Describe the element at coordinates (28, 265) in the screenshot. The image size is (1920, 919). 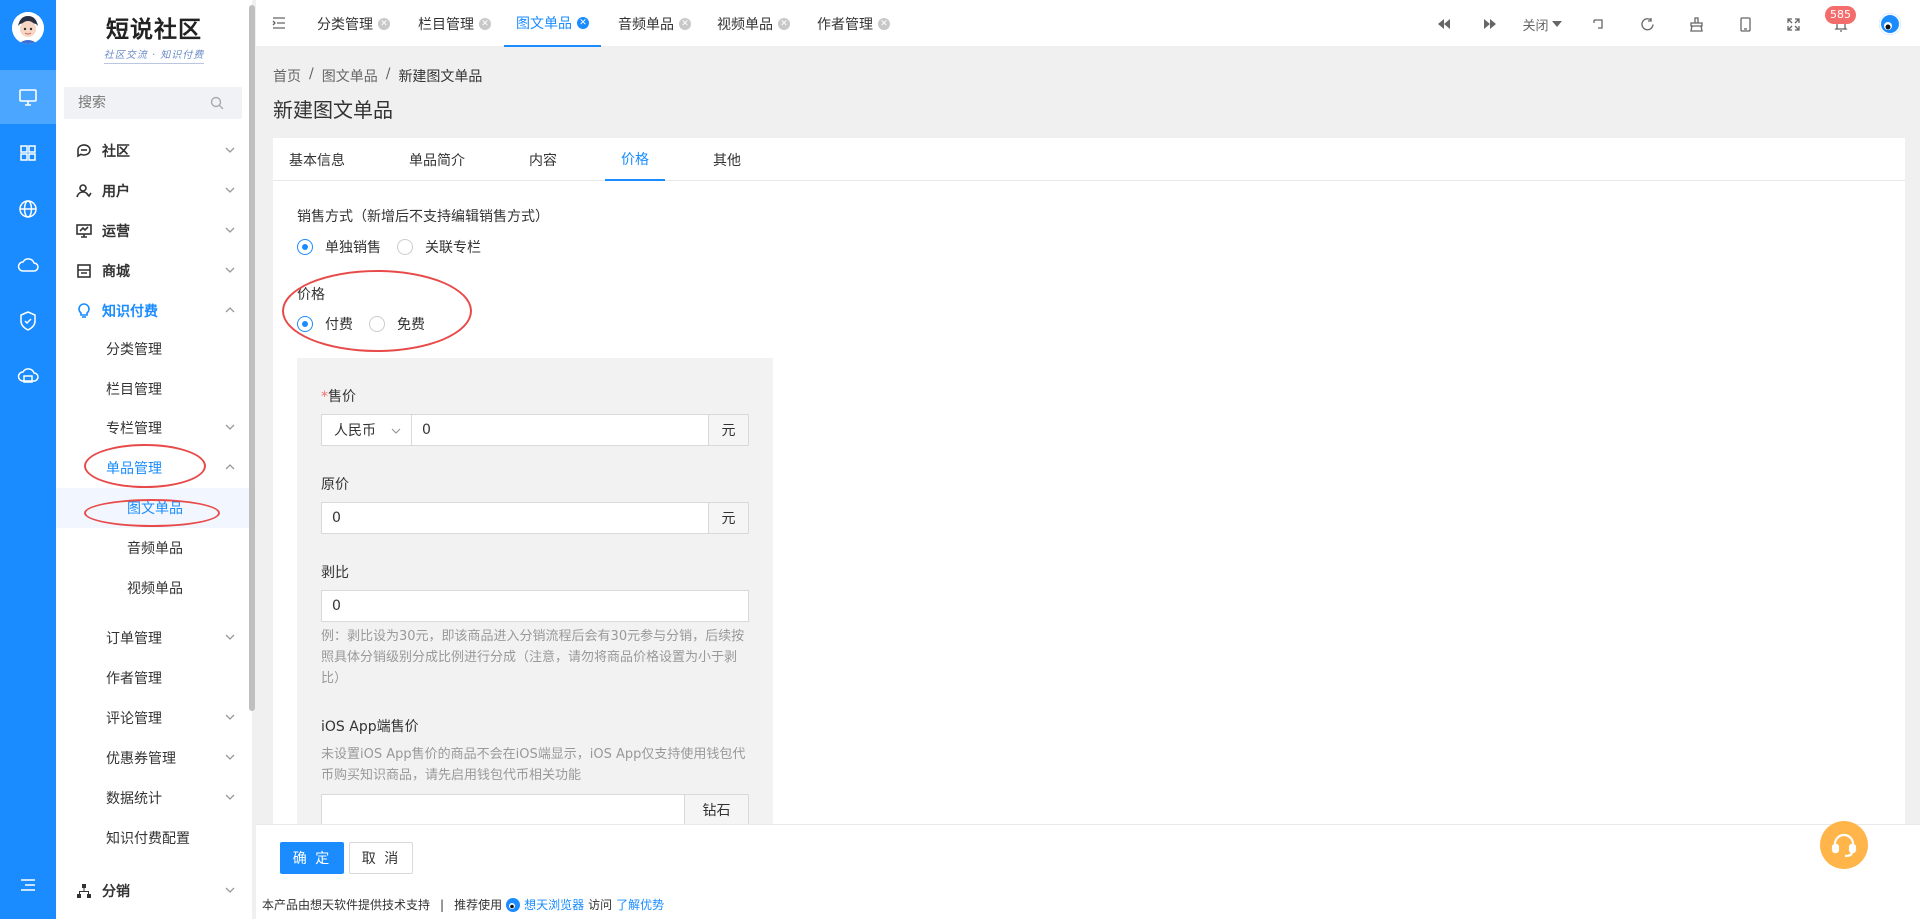
I see `cloud-icon` at that location.